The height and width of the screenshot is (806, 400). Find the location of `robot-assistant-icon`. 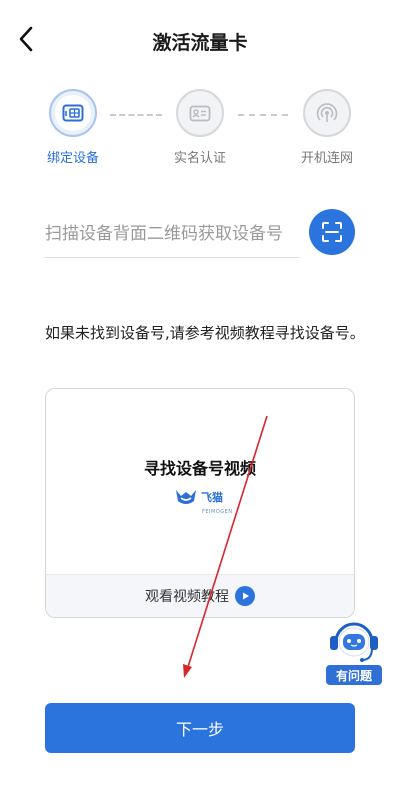

robot-assistant-icon is located at coordinates (354, 647).